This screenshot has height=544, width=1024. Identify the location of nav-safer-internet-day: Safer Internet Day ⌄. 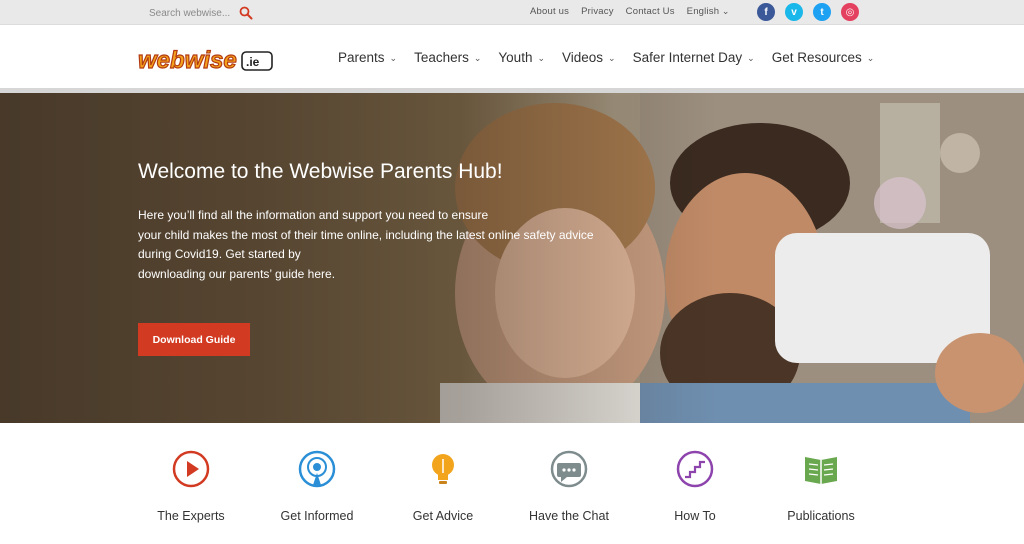
(694, 57).